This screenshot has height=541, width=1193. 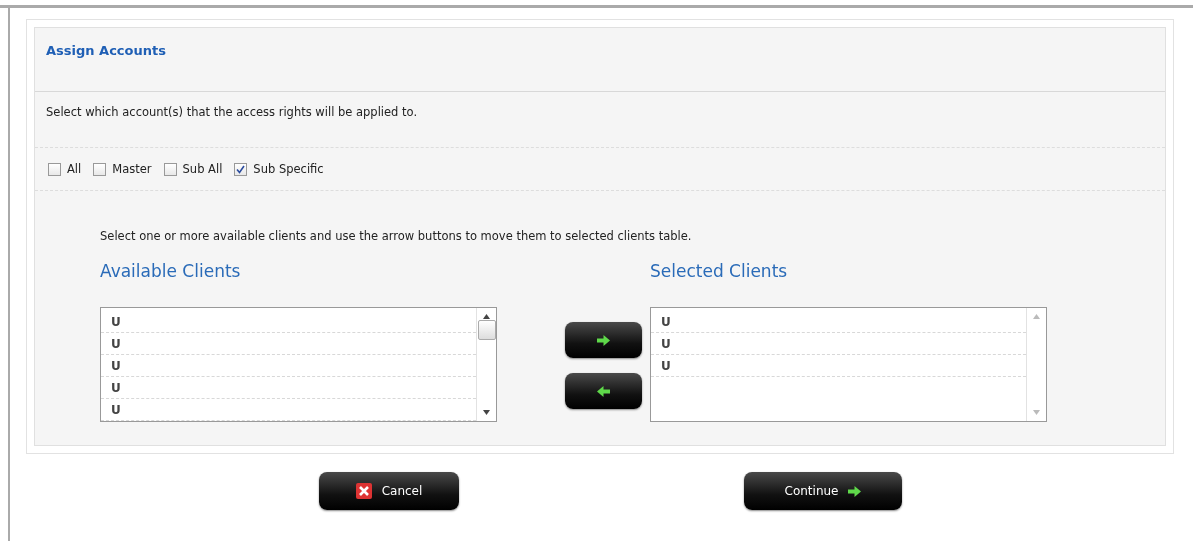 I want to click on list-heading: Available Clients, so click(x=171, y=271).